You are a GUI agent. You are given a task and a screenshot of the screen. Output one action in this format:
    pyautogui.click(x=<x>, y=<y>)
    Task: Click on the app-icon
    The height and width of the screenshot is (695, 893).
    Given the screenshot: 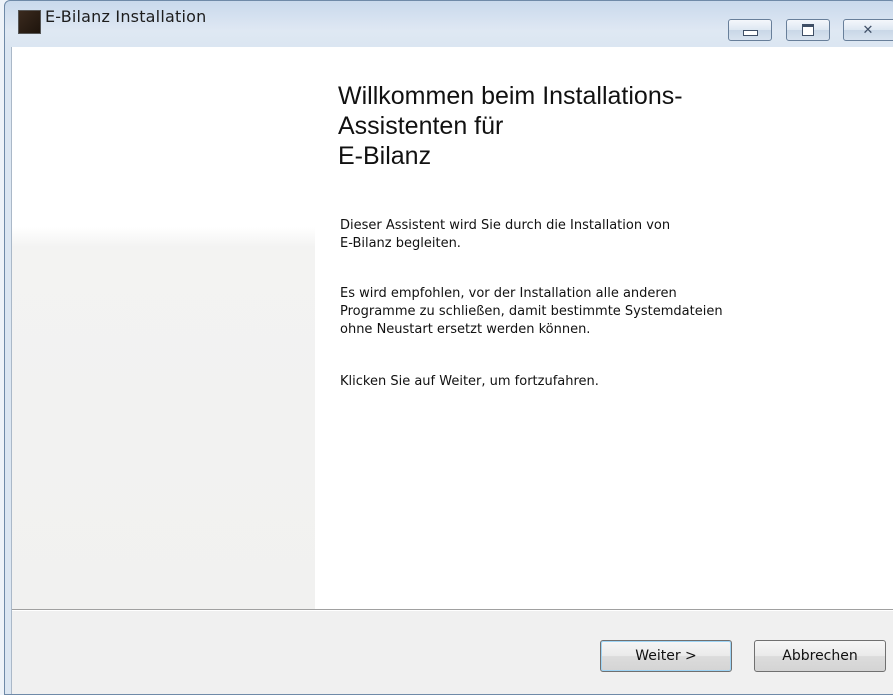 What is the action you would take?
    pyautogui.click(x=29, y=22)
    